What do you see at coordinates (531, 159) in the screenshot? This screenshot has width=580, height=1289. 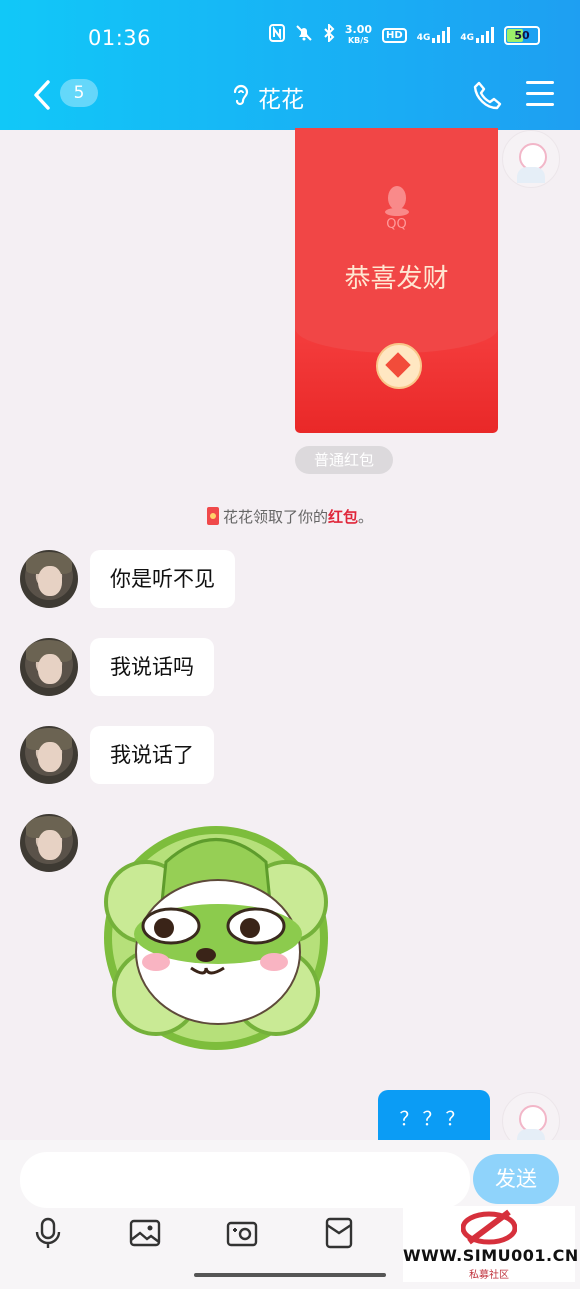 I see `my-avatar` at bounding box center [531, 159].